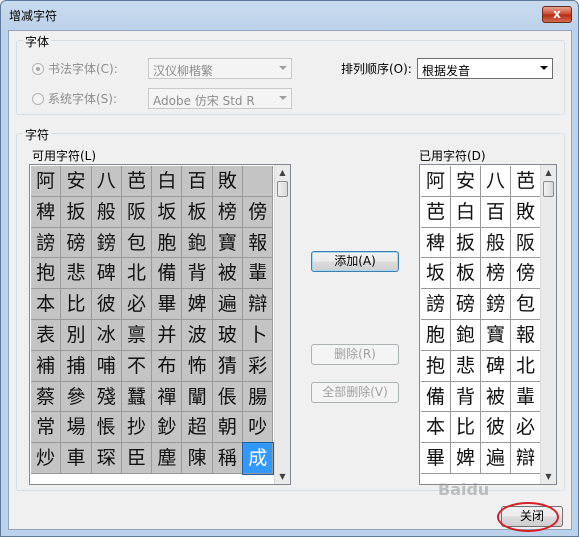 The width and height of the screenshot is (579, 537). What do you see at coordinates (106, 458) in the screenshot?
I see `char-cell: 琛` at bounding box center [106, 458].